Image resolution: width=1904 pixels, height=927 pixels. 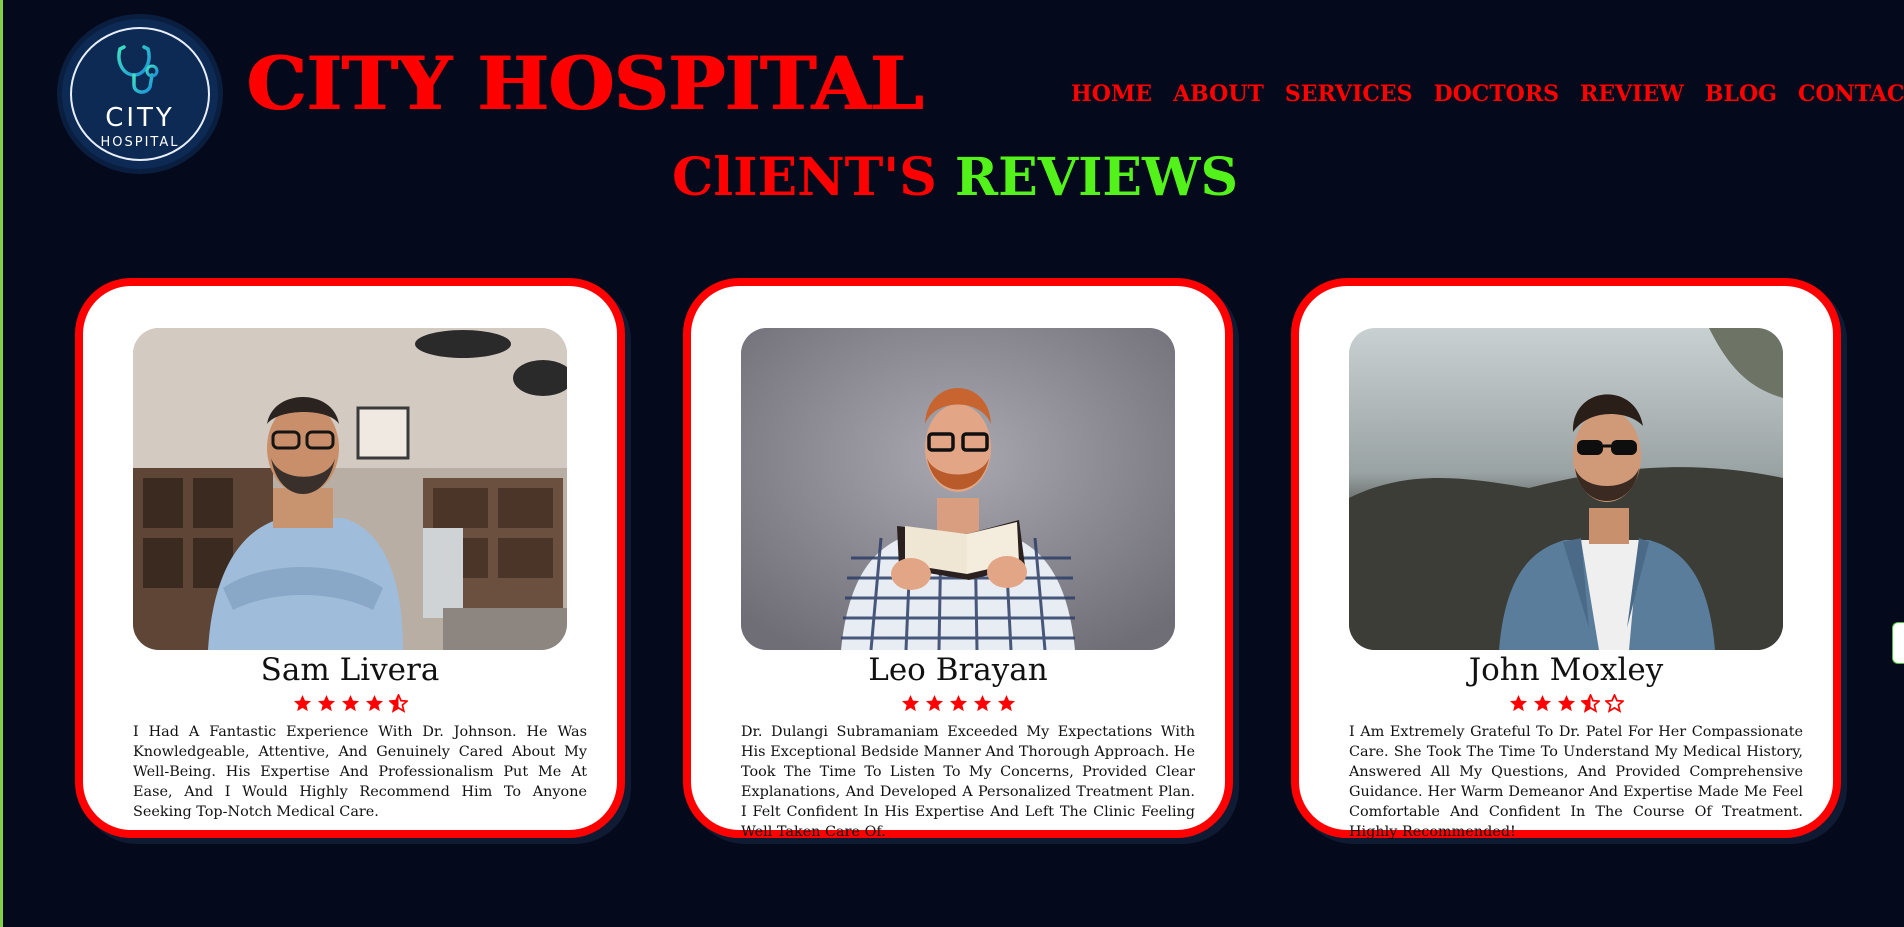 I want to click on brand-name: CITY HOSPITAL, so click(x=585, y=84).